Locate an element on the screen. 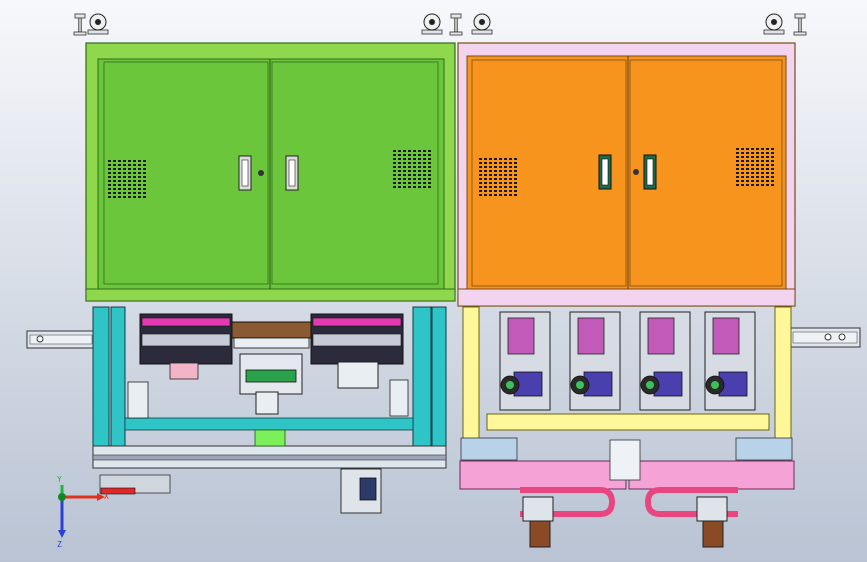 The image size is (867, 562). drive-bracket is located at coordinates (591, 336).